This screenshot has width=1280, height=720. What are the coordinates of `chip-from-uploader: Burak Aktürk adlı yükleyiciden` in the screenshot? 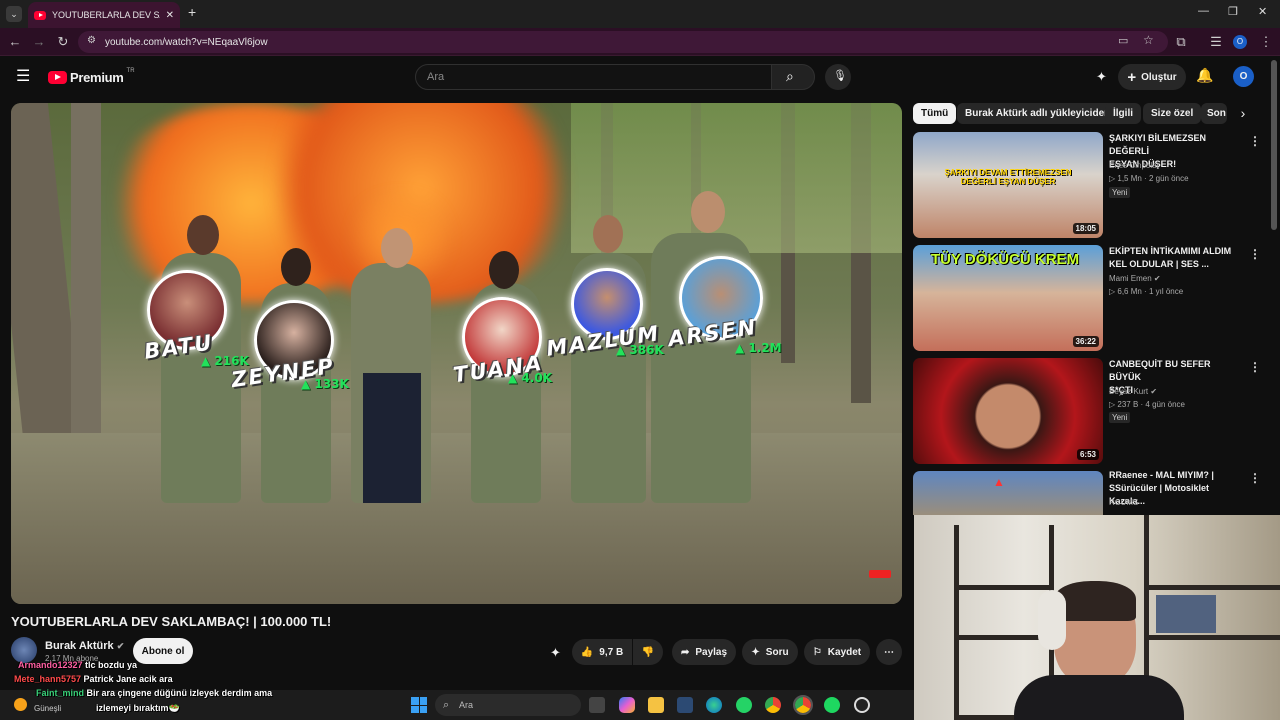 It's located at (1038, 113).